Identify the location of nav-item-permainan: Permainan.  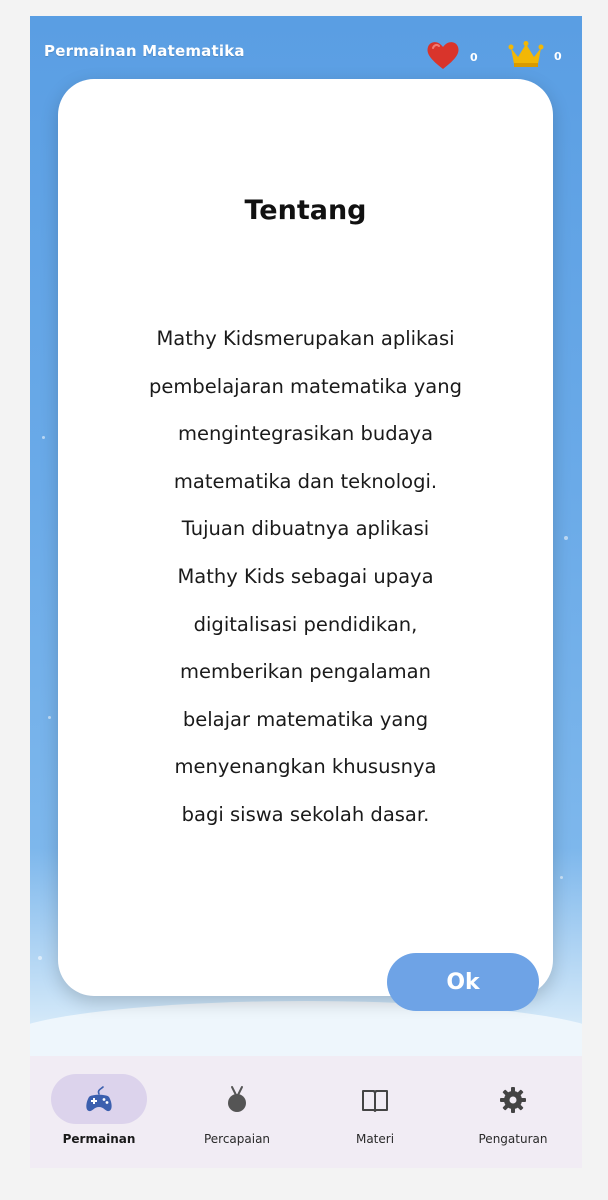
(99, 1112).